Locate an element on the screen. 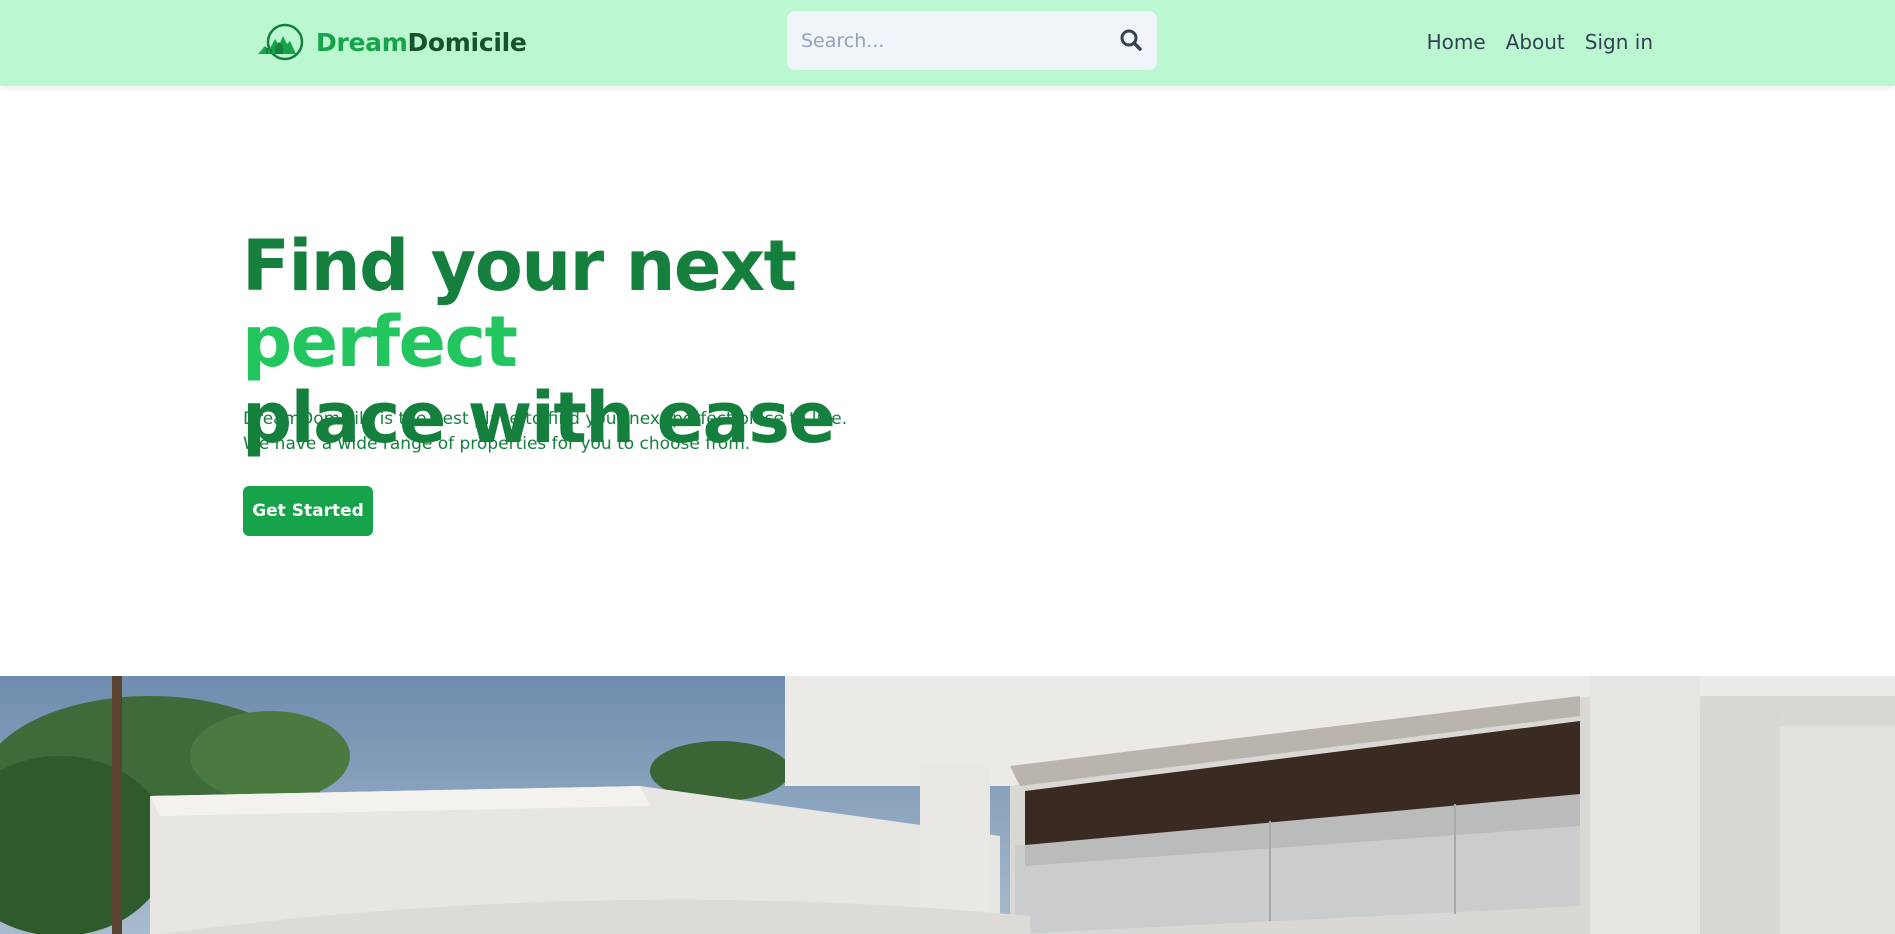 Image resolution: width=1895 pixels, height=934 pixels. get-started-button: Get Started is located at coordinates (308, 511).